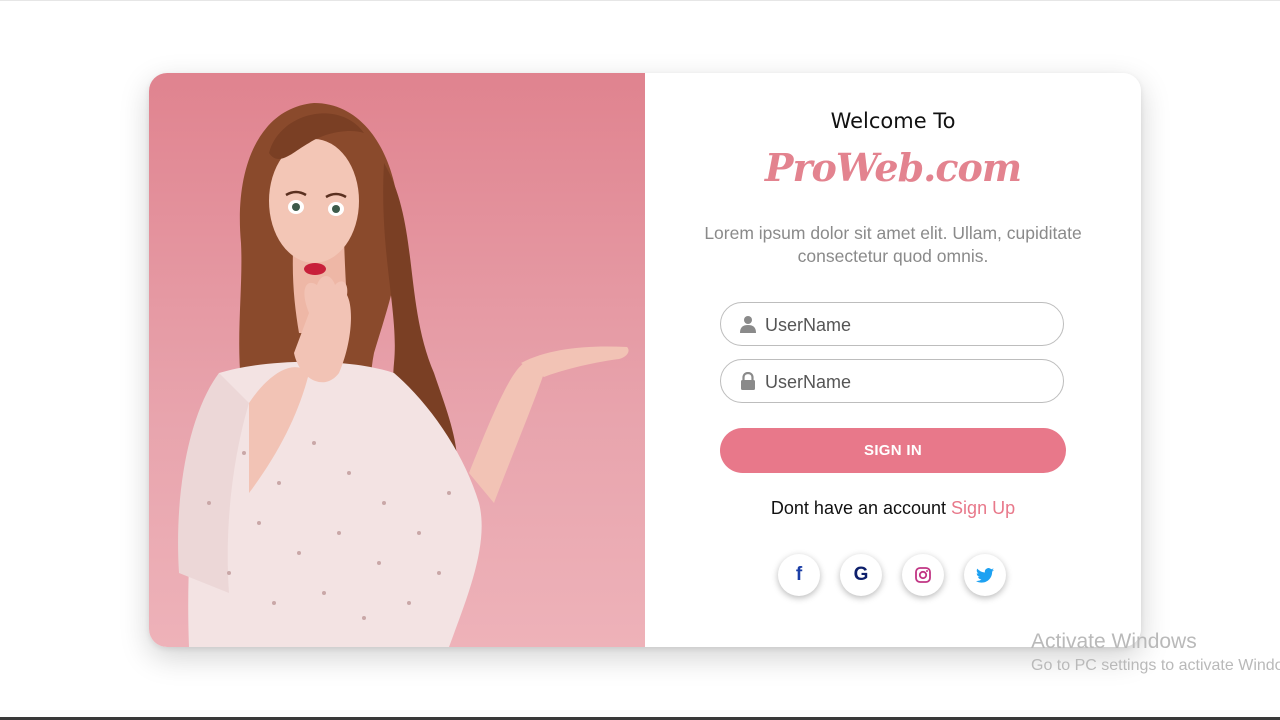 The height and width of the screenshot is (720, 1280). Describe the element at coordinates (893, 450) in the screenshot. I see `sign-in-button: SIGN IN` at that location.